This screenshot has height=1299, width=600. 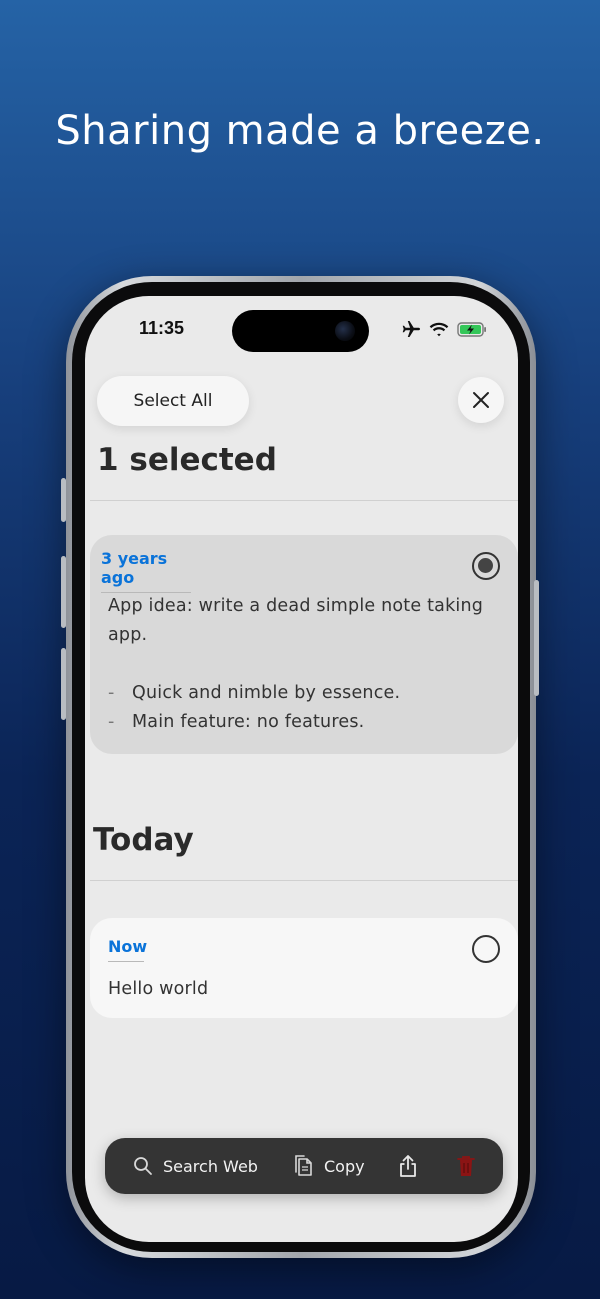 What do you see at coordinates (236, 722) in the screenshot?
I see `list-item: - Main feature: no features.` at bounding box center [236, 722].